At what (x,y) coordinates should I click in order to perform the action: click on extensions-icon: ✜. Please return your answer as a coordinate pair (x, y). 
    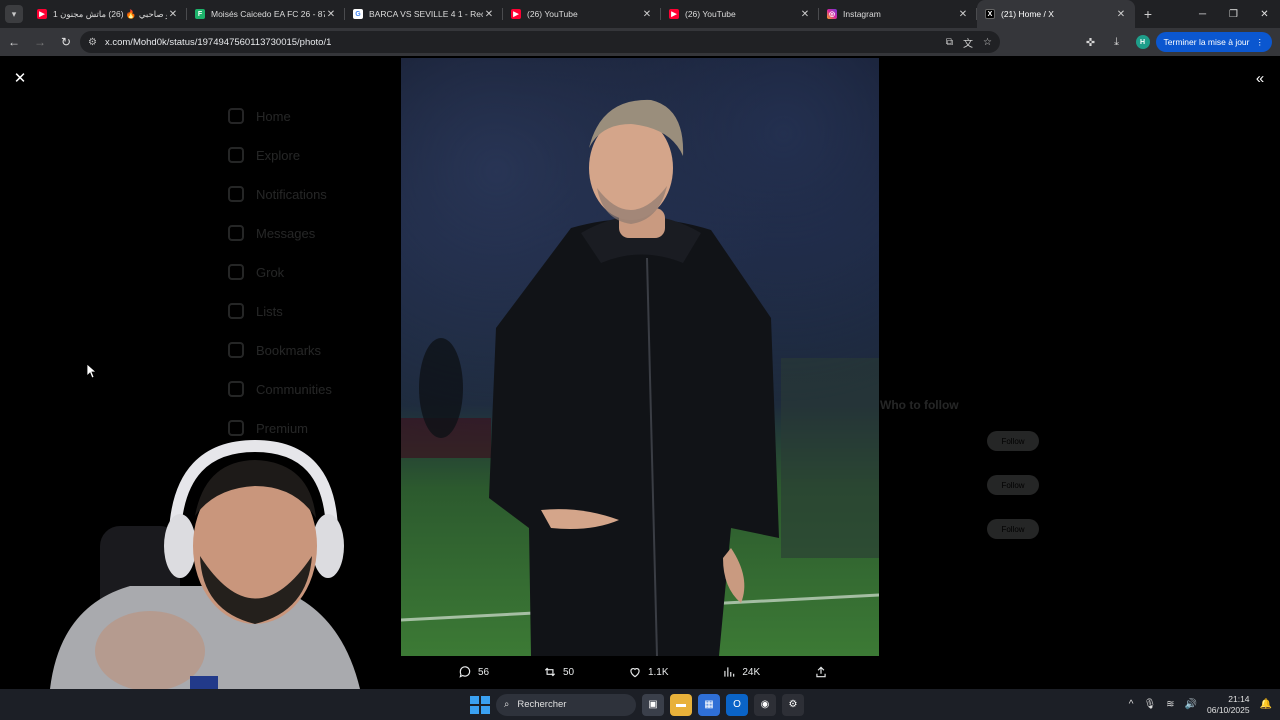
    Looking at the image, I should click on (1091, 42).